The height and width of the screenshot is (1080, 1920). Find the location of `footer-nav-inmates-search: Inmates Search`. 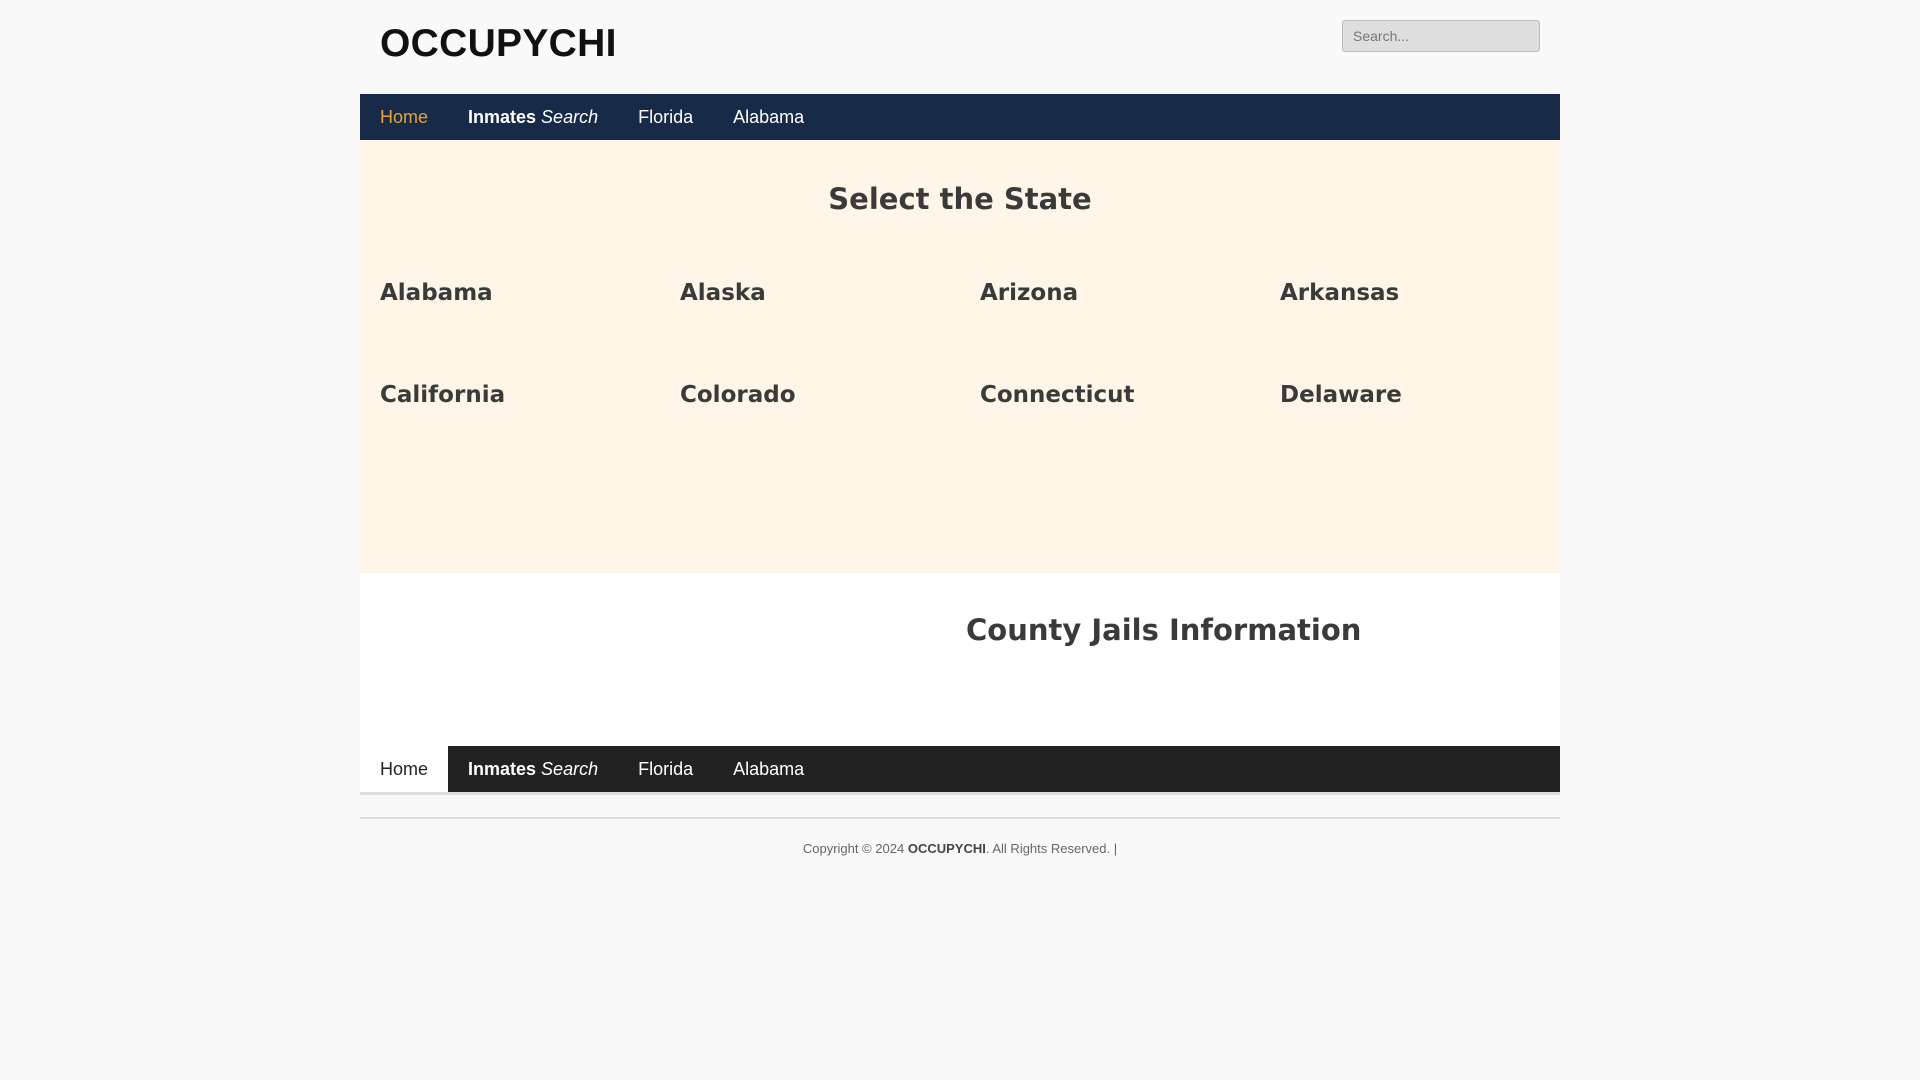

footer-nav-inmates-search: Inmates Search is located at coordinates (533, 769).